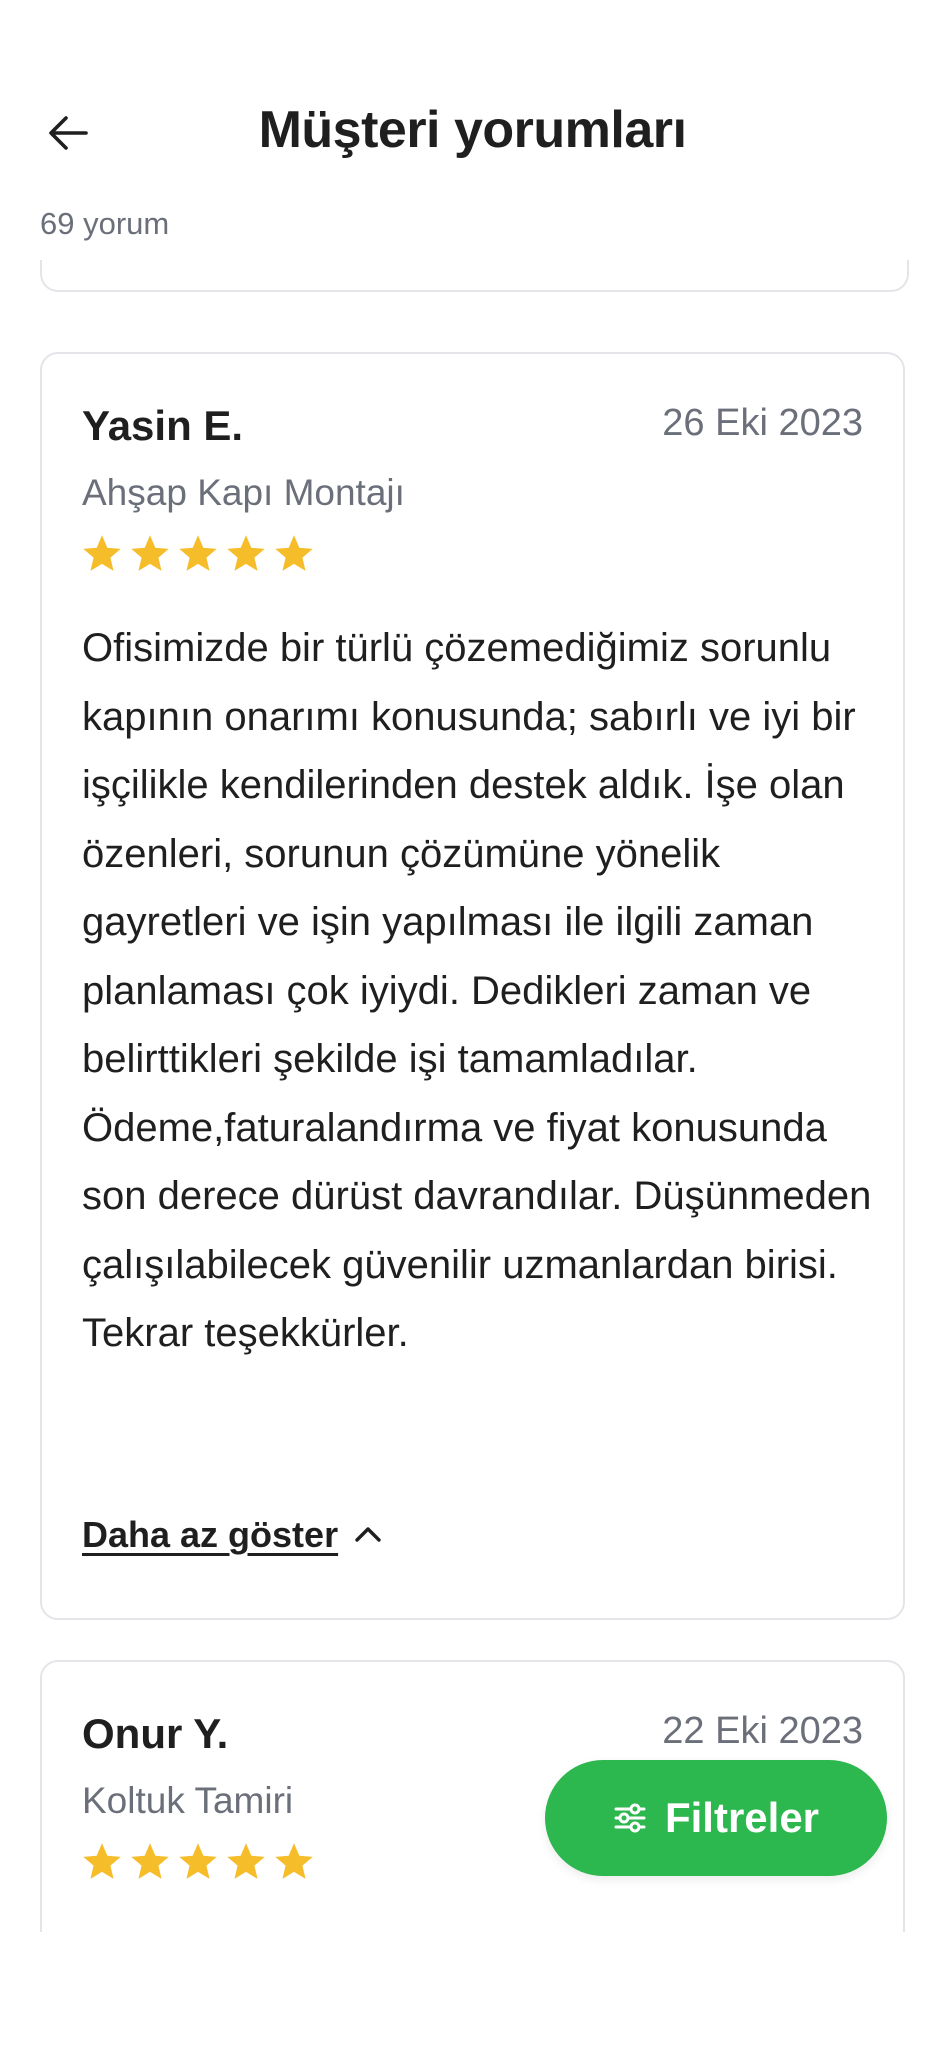 The width and height of the screenshot is (945, 2048). What do you see at coordinates (368, 1534) in the screenshot?
I see `chevron-up-icon` at bounding box center [368, 1534].